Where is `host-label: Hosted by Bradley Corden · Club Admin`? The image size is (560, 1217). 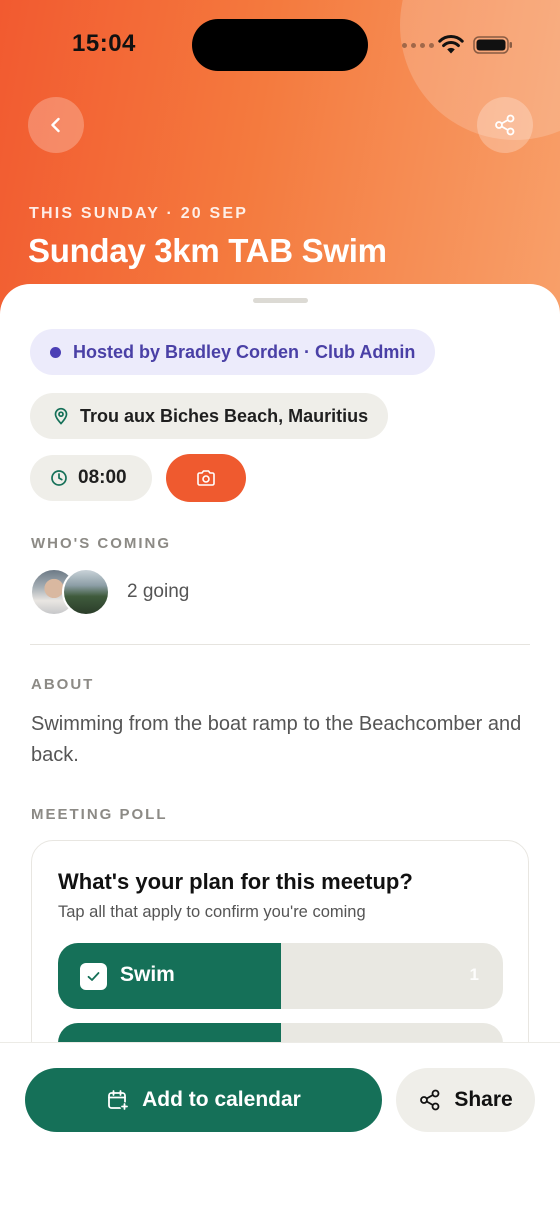
host-label: Hosted by Bradley Corden · Club Admin is located at coordinates (244, 351).